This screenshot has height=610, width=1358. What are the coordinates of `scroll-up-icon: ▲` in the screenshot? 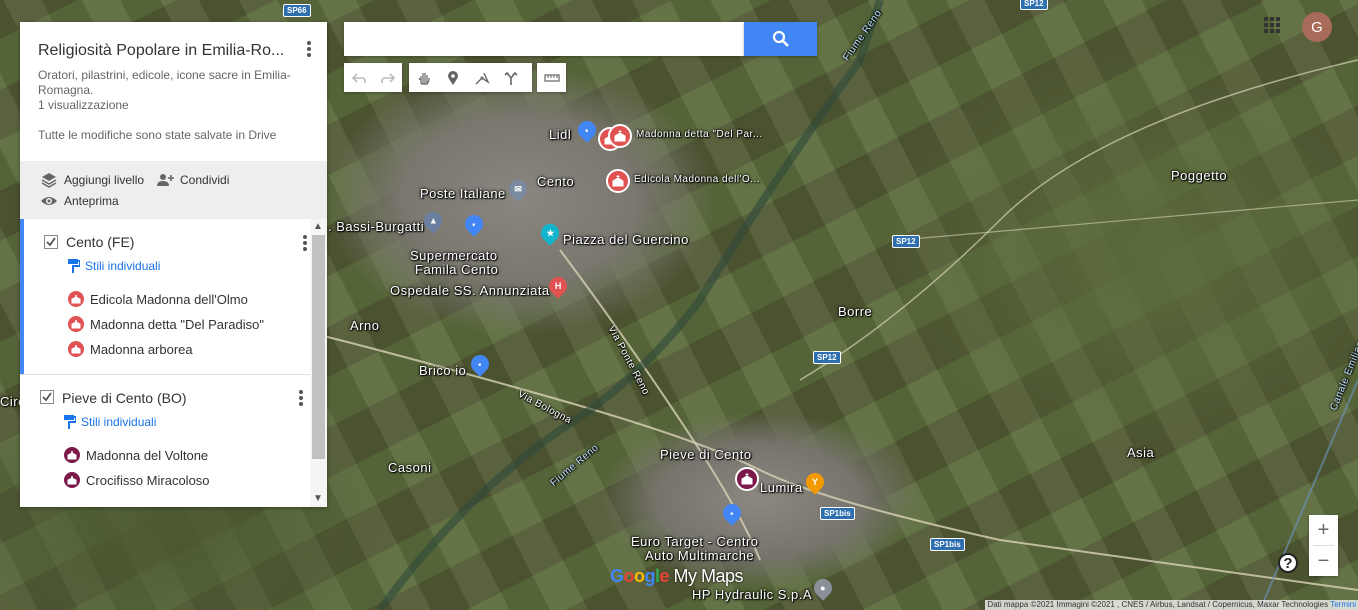 It's located at (318, 226).